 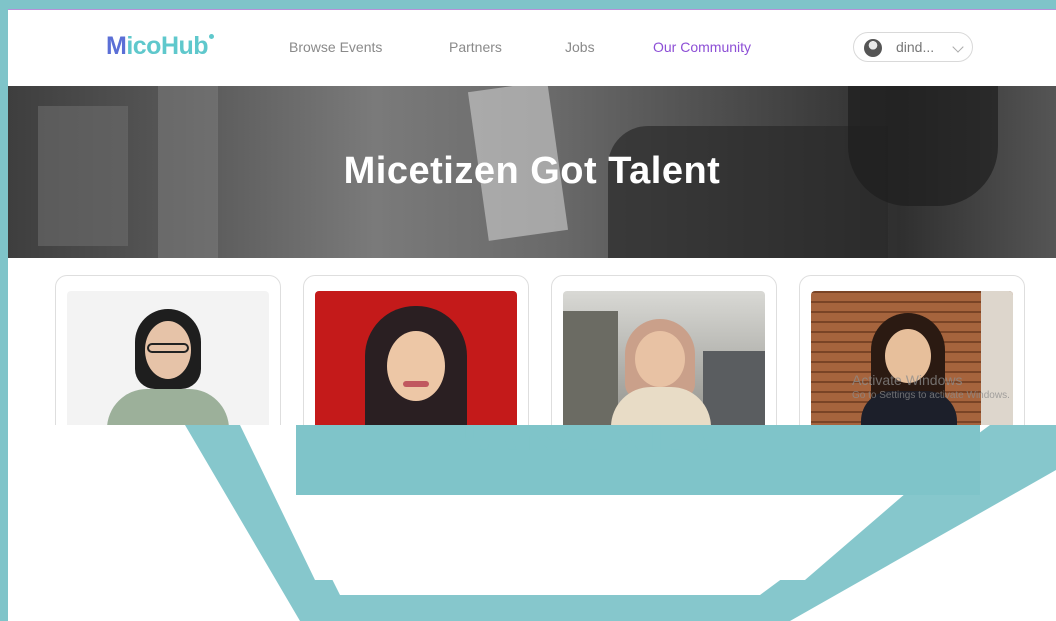 I want to click on windows-activate-subtitle: Go to Settings to activate Windows., so click(x=931, y=395).